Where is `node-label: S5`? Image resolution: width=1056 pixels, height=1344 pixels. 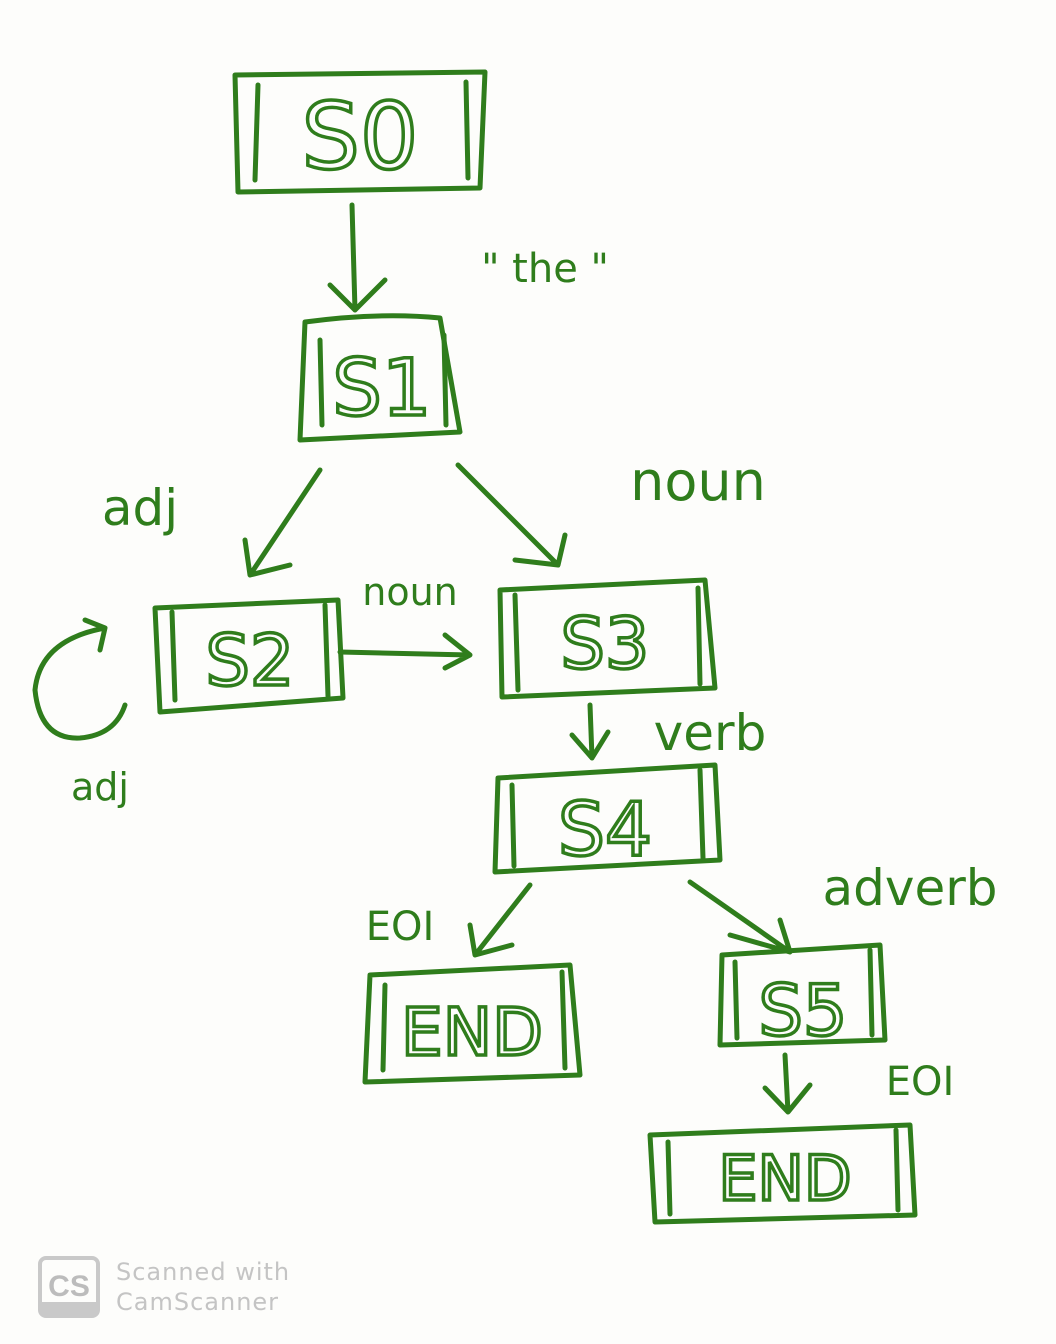 node-label: S5 is located at coordinates (803, 1011).